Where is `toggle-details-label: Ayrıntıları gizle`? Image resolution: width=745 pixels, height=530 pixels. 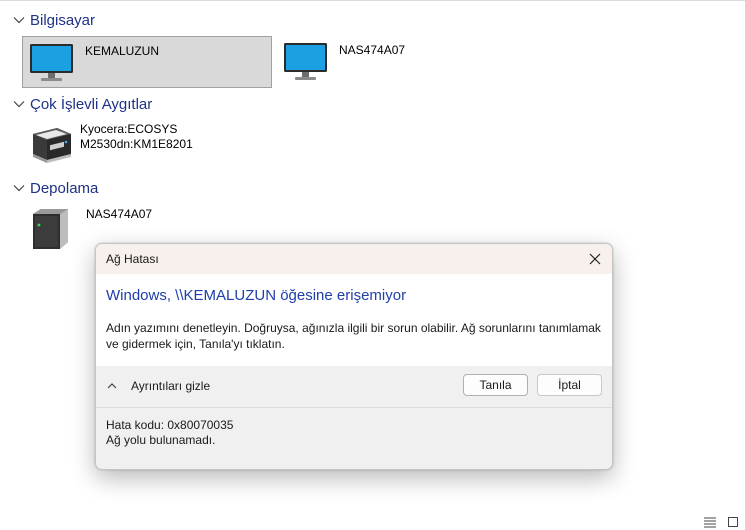
toggle-details-label: Ayrıntıları gizle is located at coordinates (171, 386).